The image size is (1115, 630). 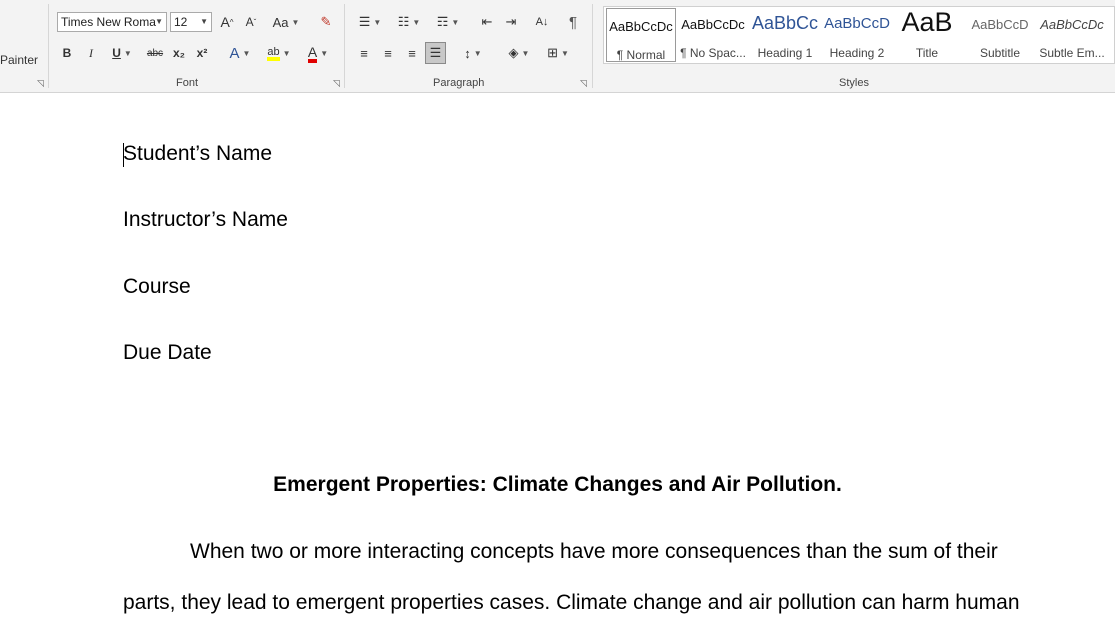 I want to click on paragraph-launcher-icon: ◹, so click(x=584, y=83).